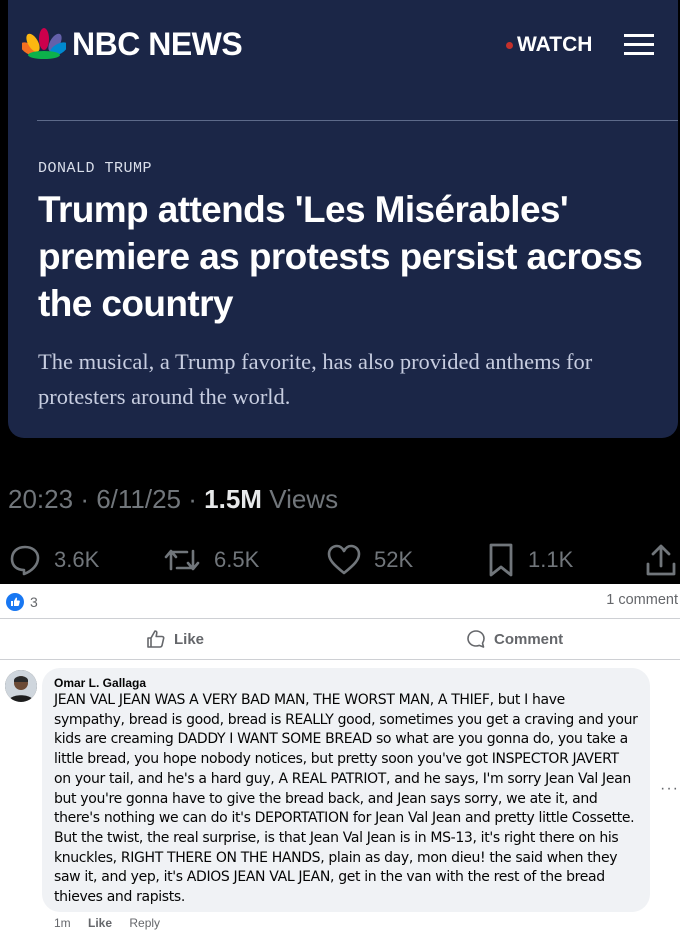 The width and height of the screenshot is (680, 943). Describe the element at coordinates (95, 168) in the screenshot. I see `article-section-label: DONALD TRUMP` at that location.